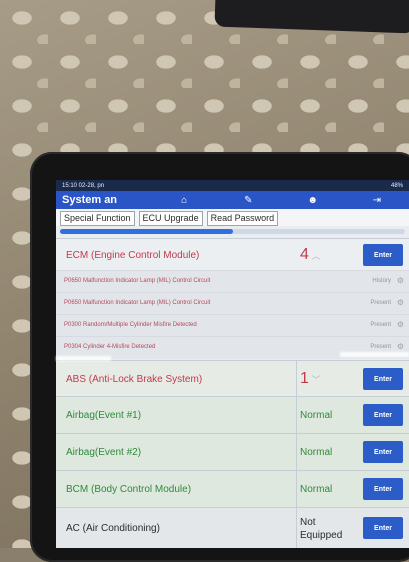 The height and width of the screenshot is (562, 409). Describe the element at coordinates (134, 379) in the screenshot. I see `system-name: ABS (Anti-Lock Brake System)` at that location.